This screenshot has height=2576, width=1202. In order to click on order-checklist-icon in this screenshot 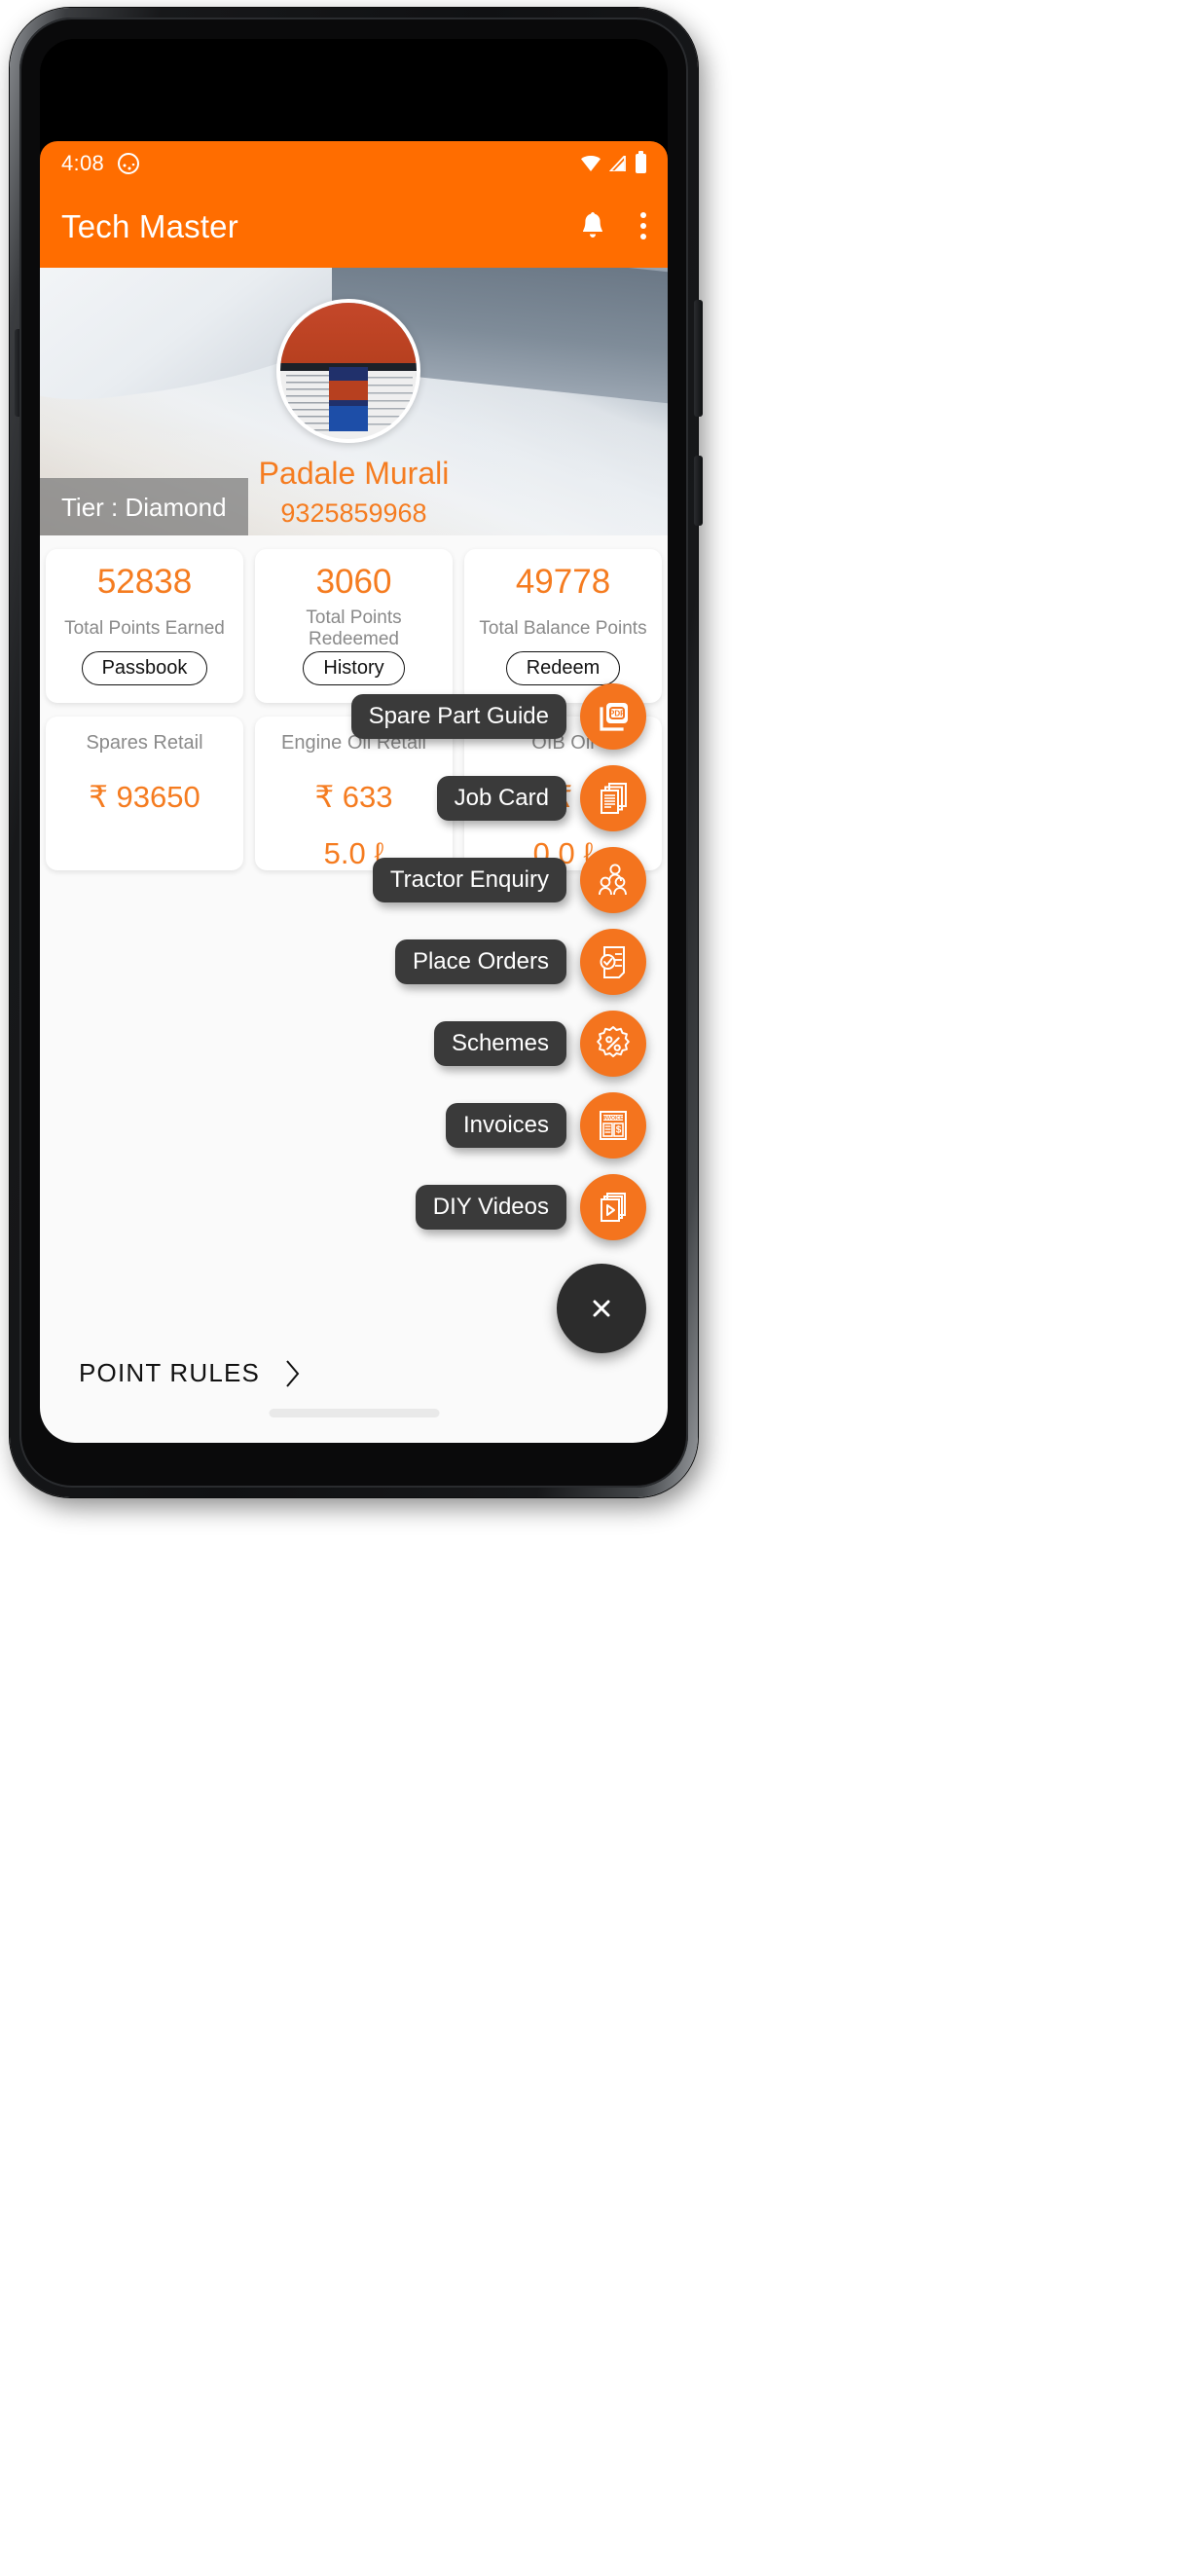, I will do `click(613, 962)`.